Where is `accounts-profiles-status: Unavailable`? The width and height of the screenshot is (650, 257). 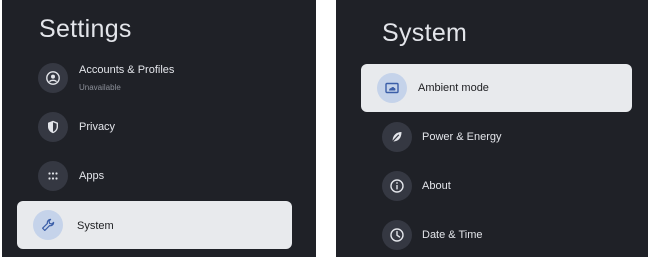
accounts-profiles-status: Unavailable is located at coordinates (100, 87).